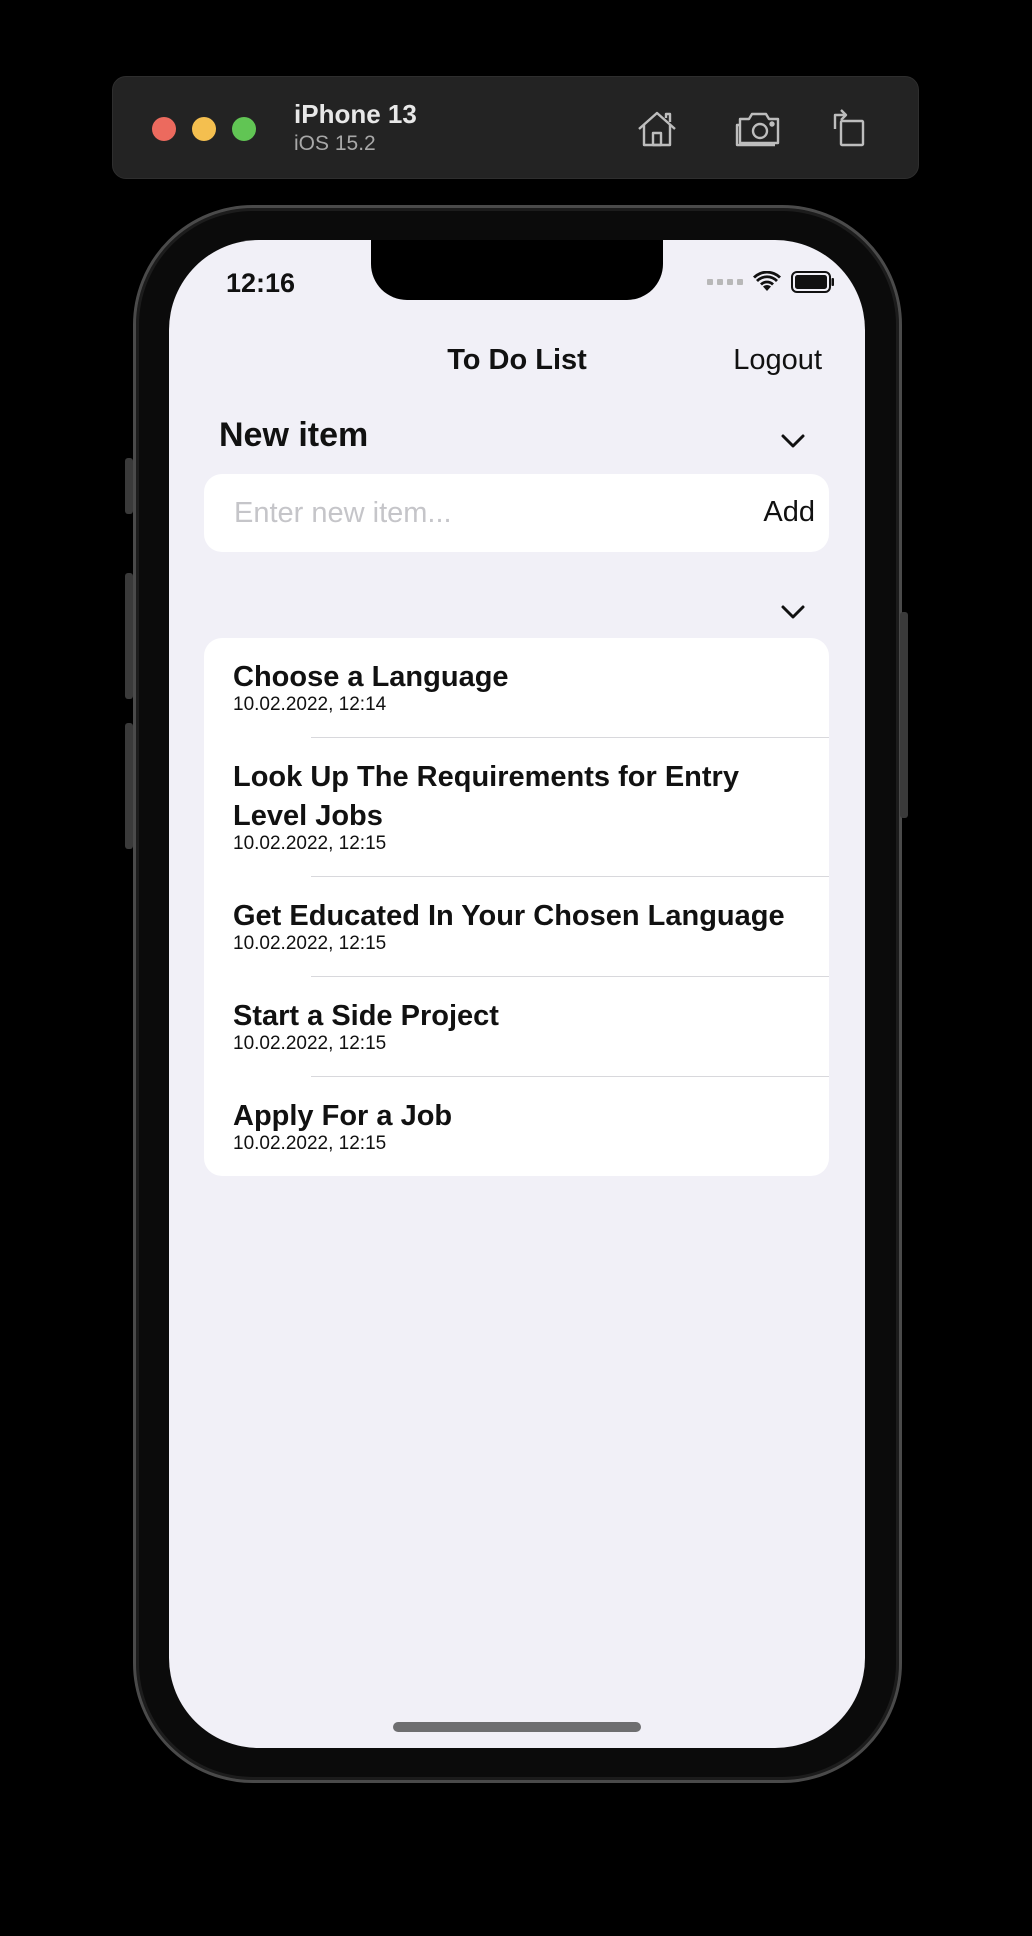 This screenshot has width=1032, height=1936. I want to click on volume-up-button, so click(129, 636).